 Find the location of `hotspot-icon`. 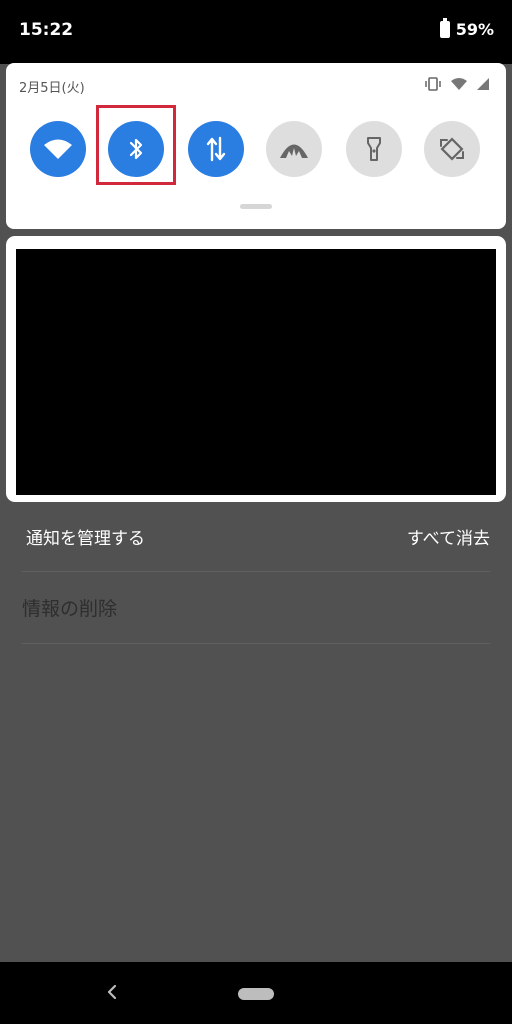

hotspot-icon is located at coordinates (294, 151).